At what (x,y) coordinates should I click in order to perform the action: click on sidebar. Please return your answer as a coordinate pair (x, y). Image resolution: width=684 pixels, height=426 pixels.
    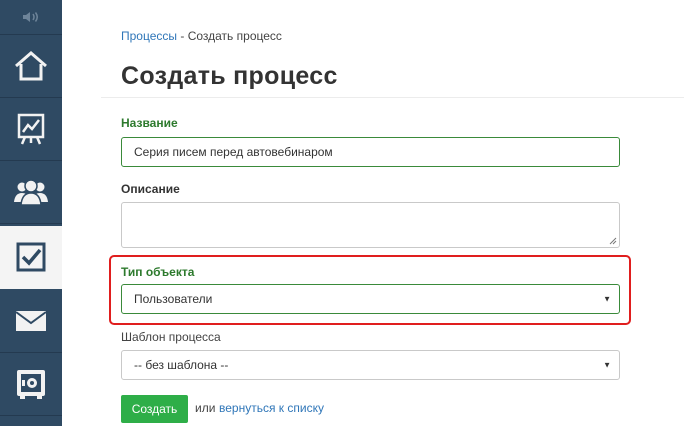
    Looking at the image, I should click on (31, 213).